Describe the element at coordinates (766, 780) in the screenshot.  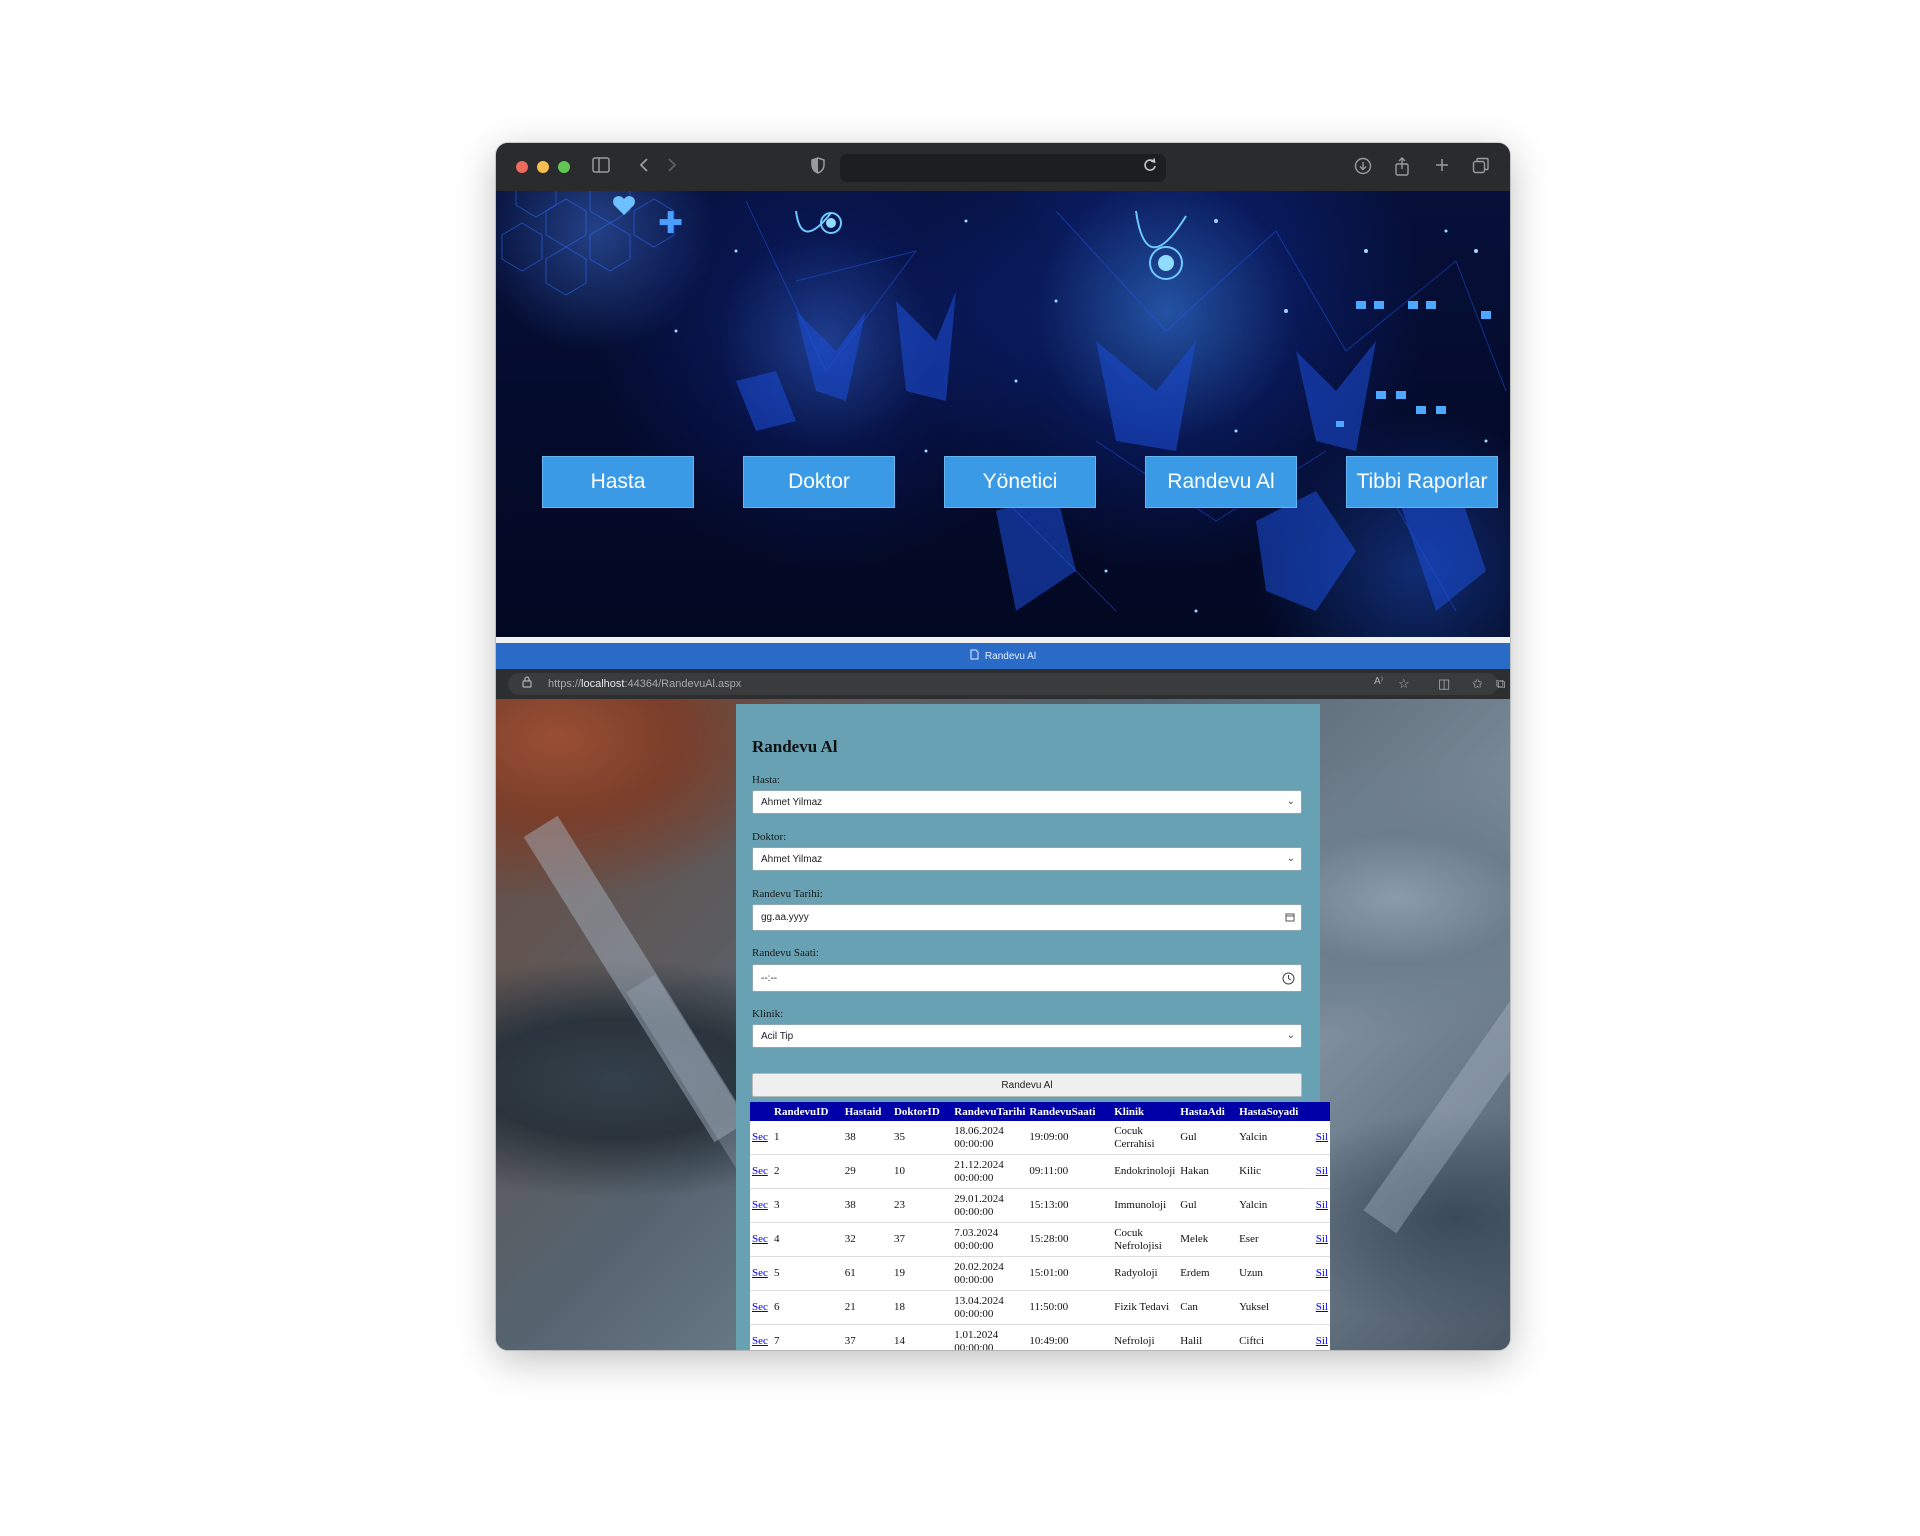
I see `hasta-label: Hasta:` at that location.